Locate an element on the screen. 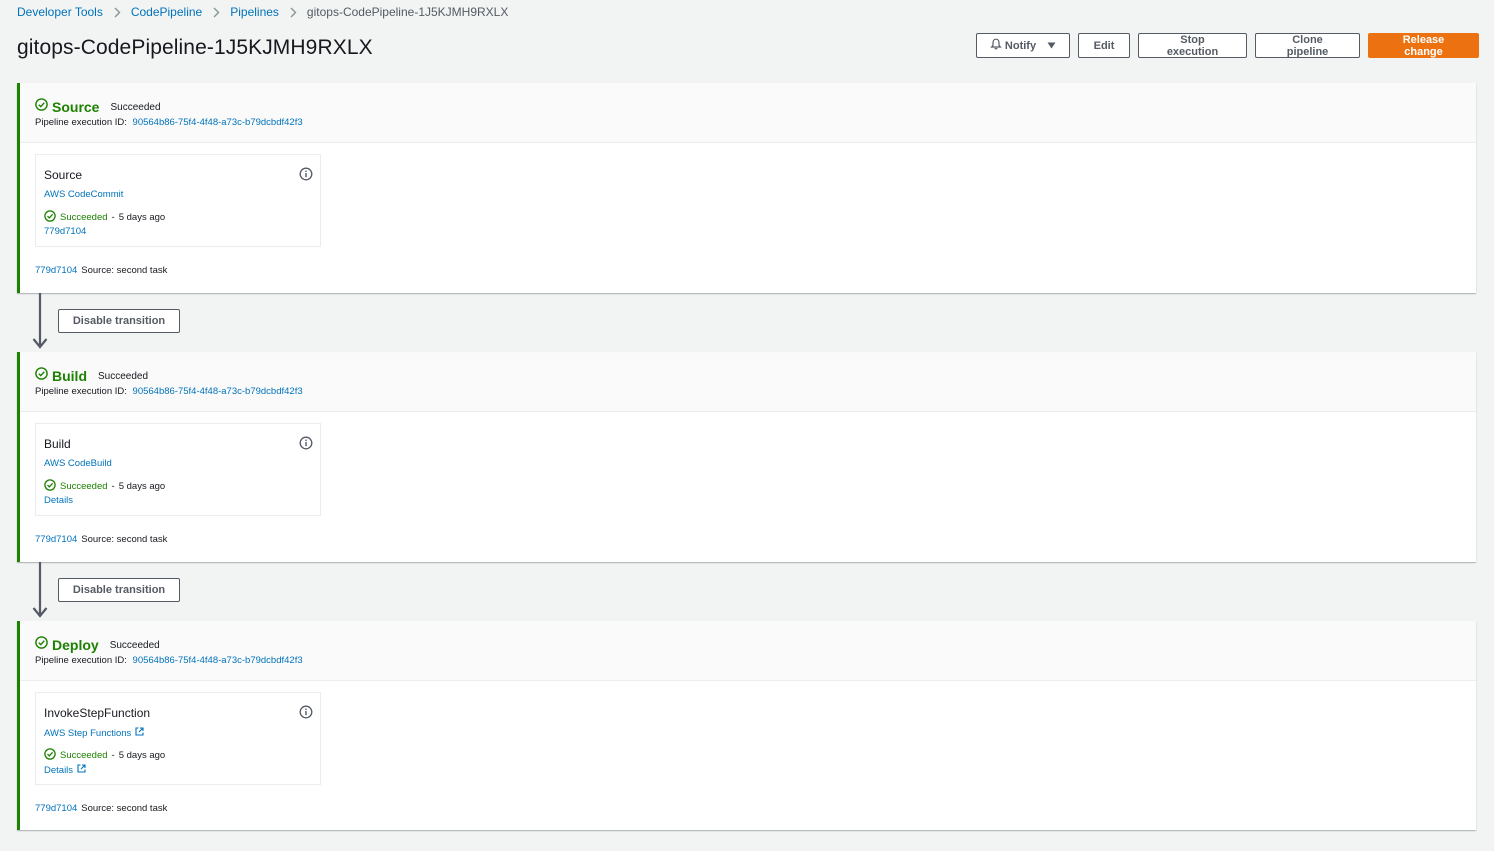  revision-label: 779d7104 is located at coordinates (65, 231).